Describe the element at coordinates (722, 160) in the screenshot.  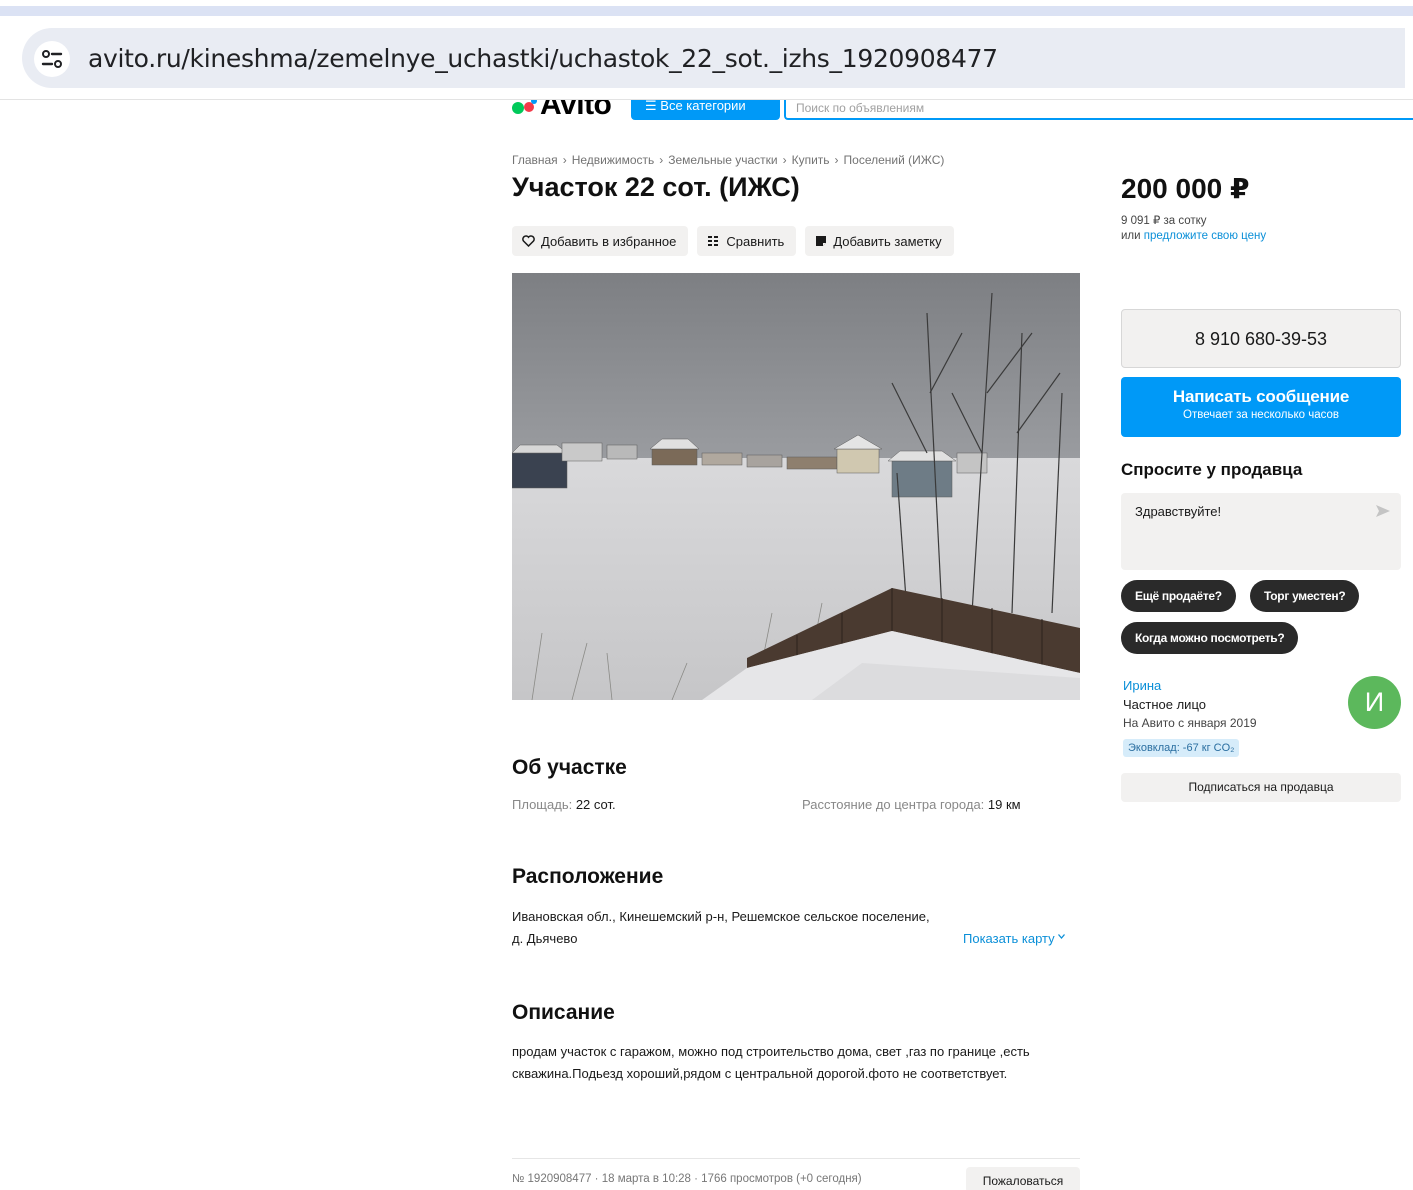
I see `breadcrumb-item: Земельные участки` at that location.